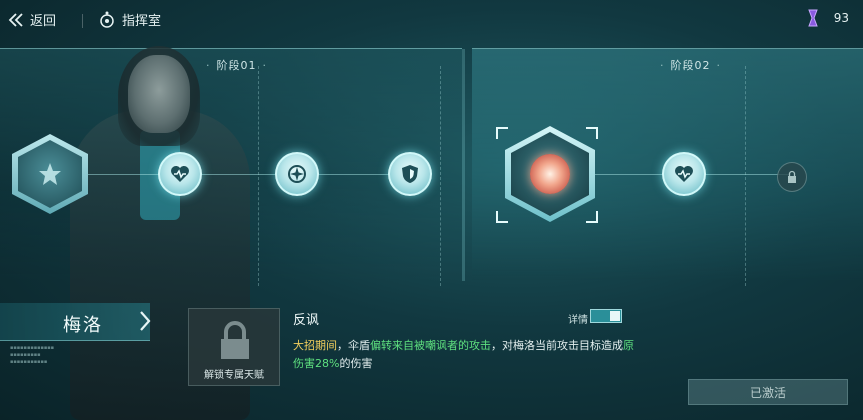 This screenshot has width=863, height=420. What do you see at coordinates (812, 18) in the screenshot?
I see `crystal-icon` at bounding box center [812, 18].